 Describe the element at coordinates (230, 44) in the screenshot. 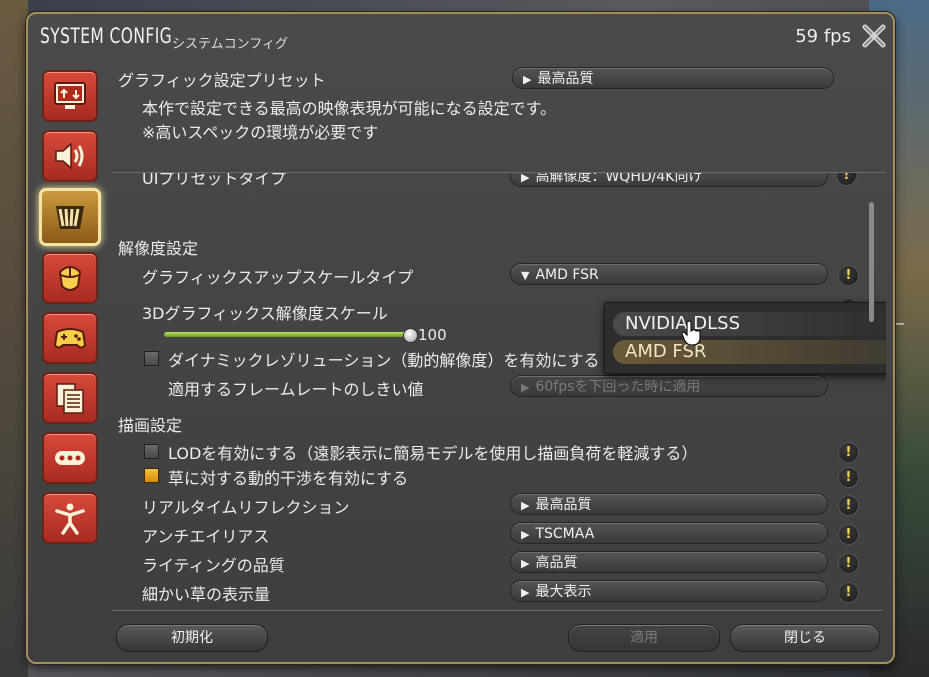

I see `window-subtitle: システムコンフィグ` at that location.